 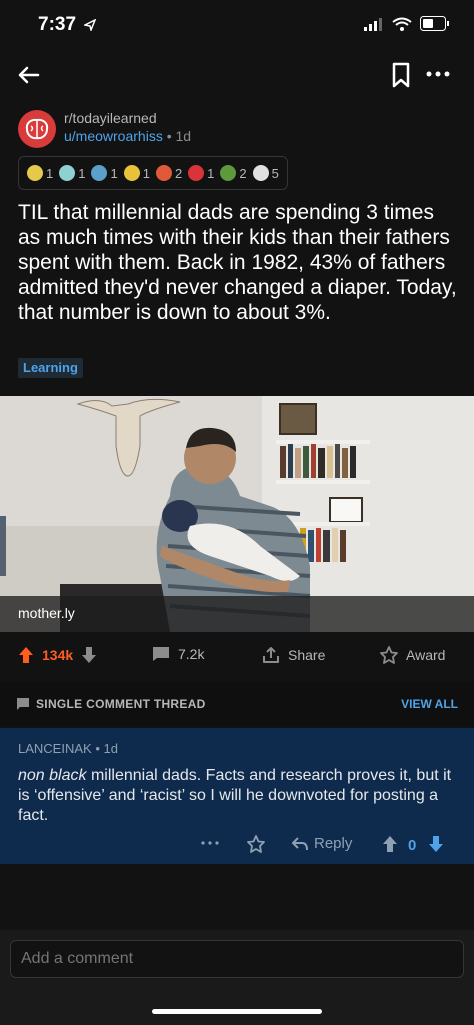 I want to click on comment-downvote-icon, so click(x=436, y=844).